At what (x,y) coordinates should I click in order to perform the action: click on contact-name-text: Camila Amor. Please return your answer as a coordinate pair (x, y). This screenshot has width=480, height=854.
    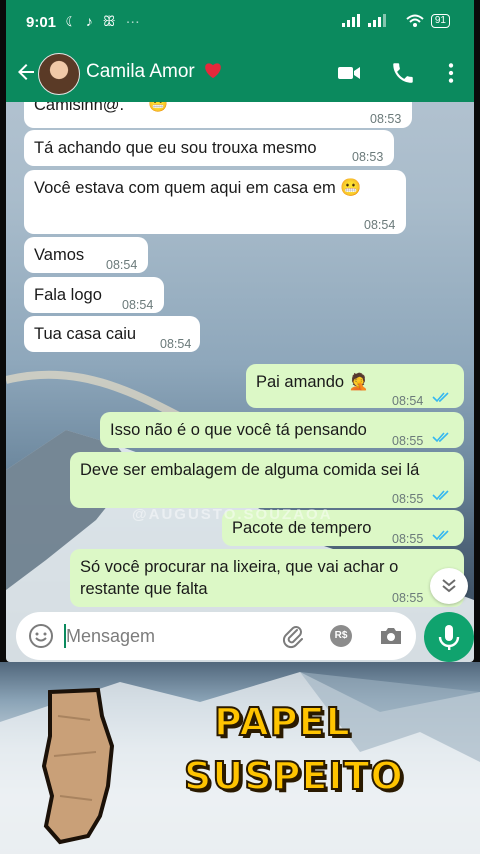
    Looking at the image, I should click on (140, 71).